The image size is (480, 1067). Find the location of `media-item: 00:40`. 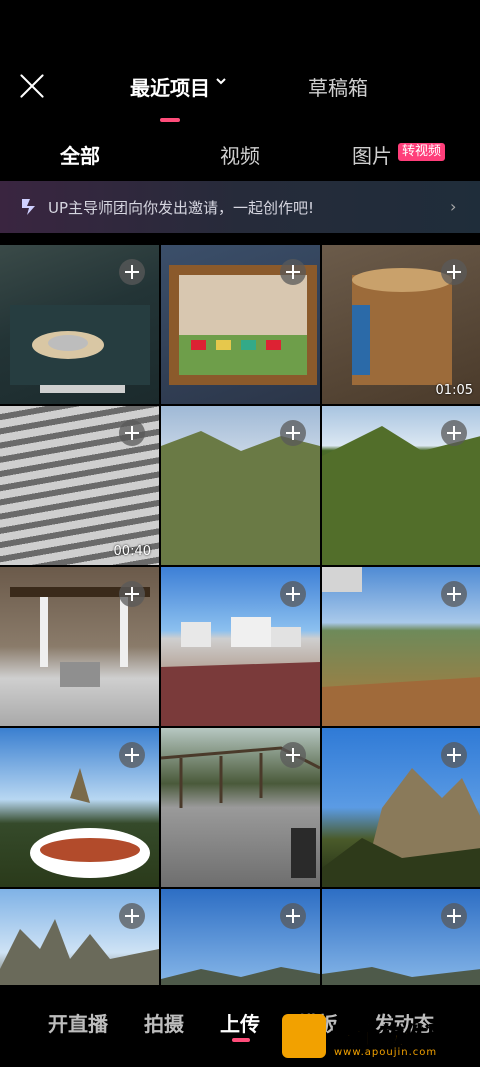

media-item: 00:40 is located at coordinates (79, 485).